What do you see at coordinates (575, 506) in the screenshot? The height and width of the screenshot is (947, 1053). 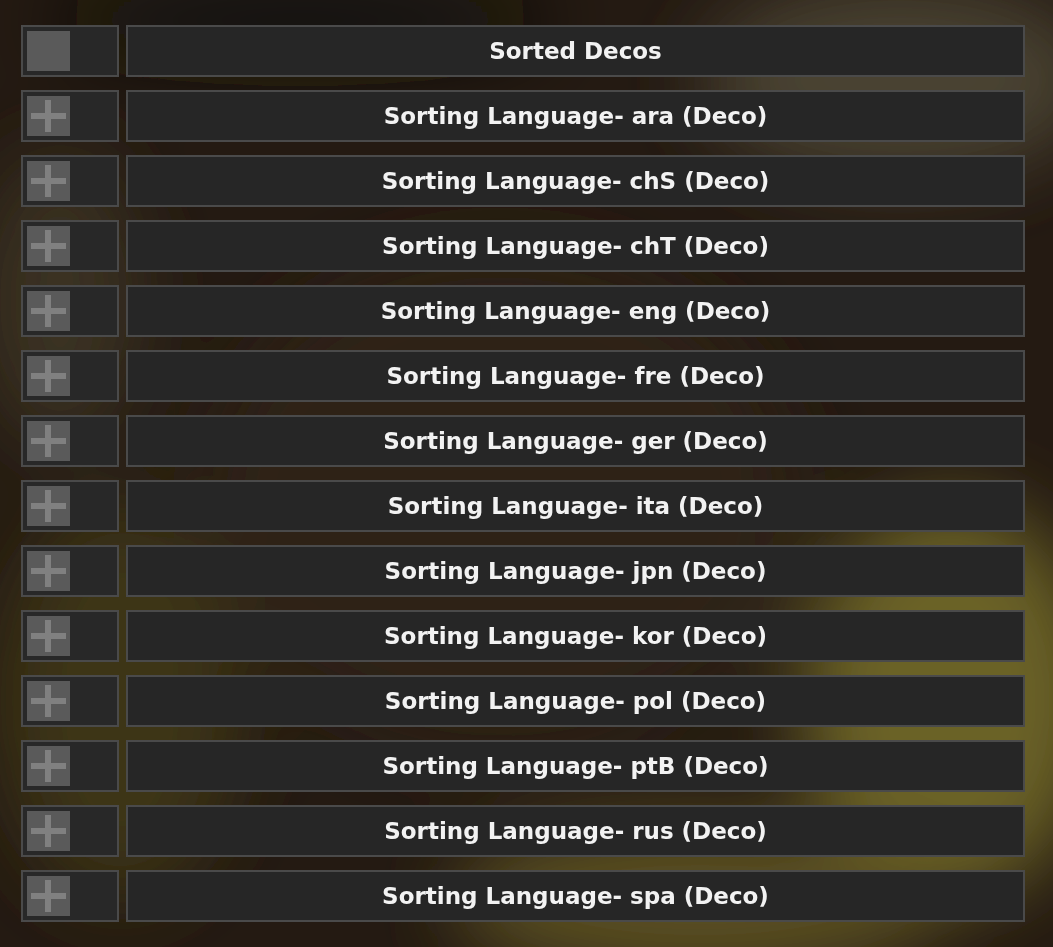 I see `list-item: Sorting Language- ita (Deco)` at bounding box center [575, 506].